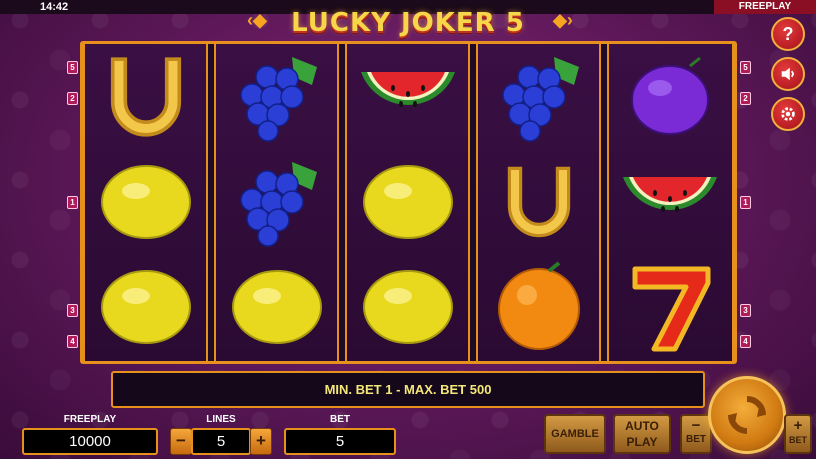 This screenshot has height=459, width=816. I want to click on payline-marker-right: 5, so click(745, 67).